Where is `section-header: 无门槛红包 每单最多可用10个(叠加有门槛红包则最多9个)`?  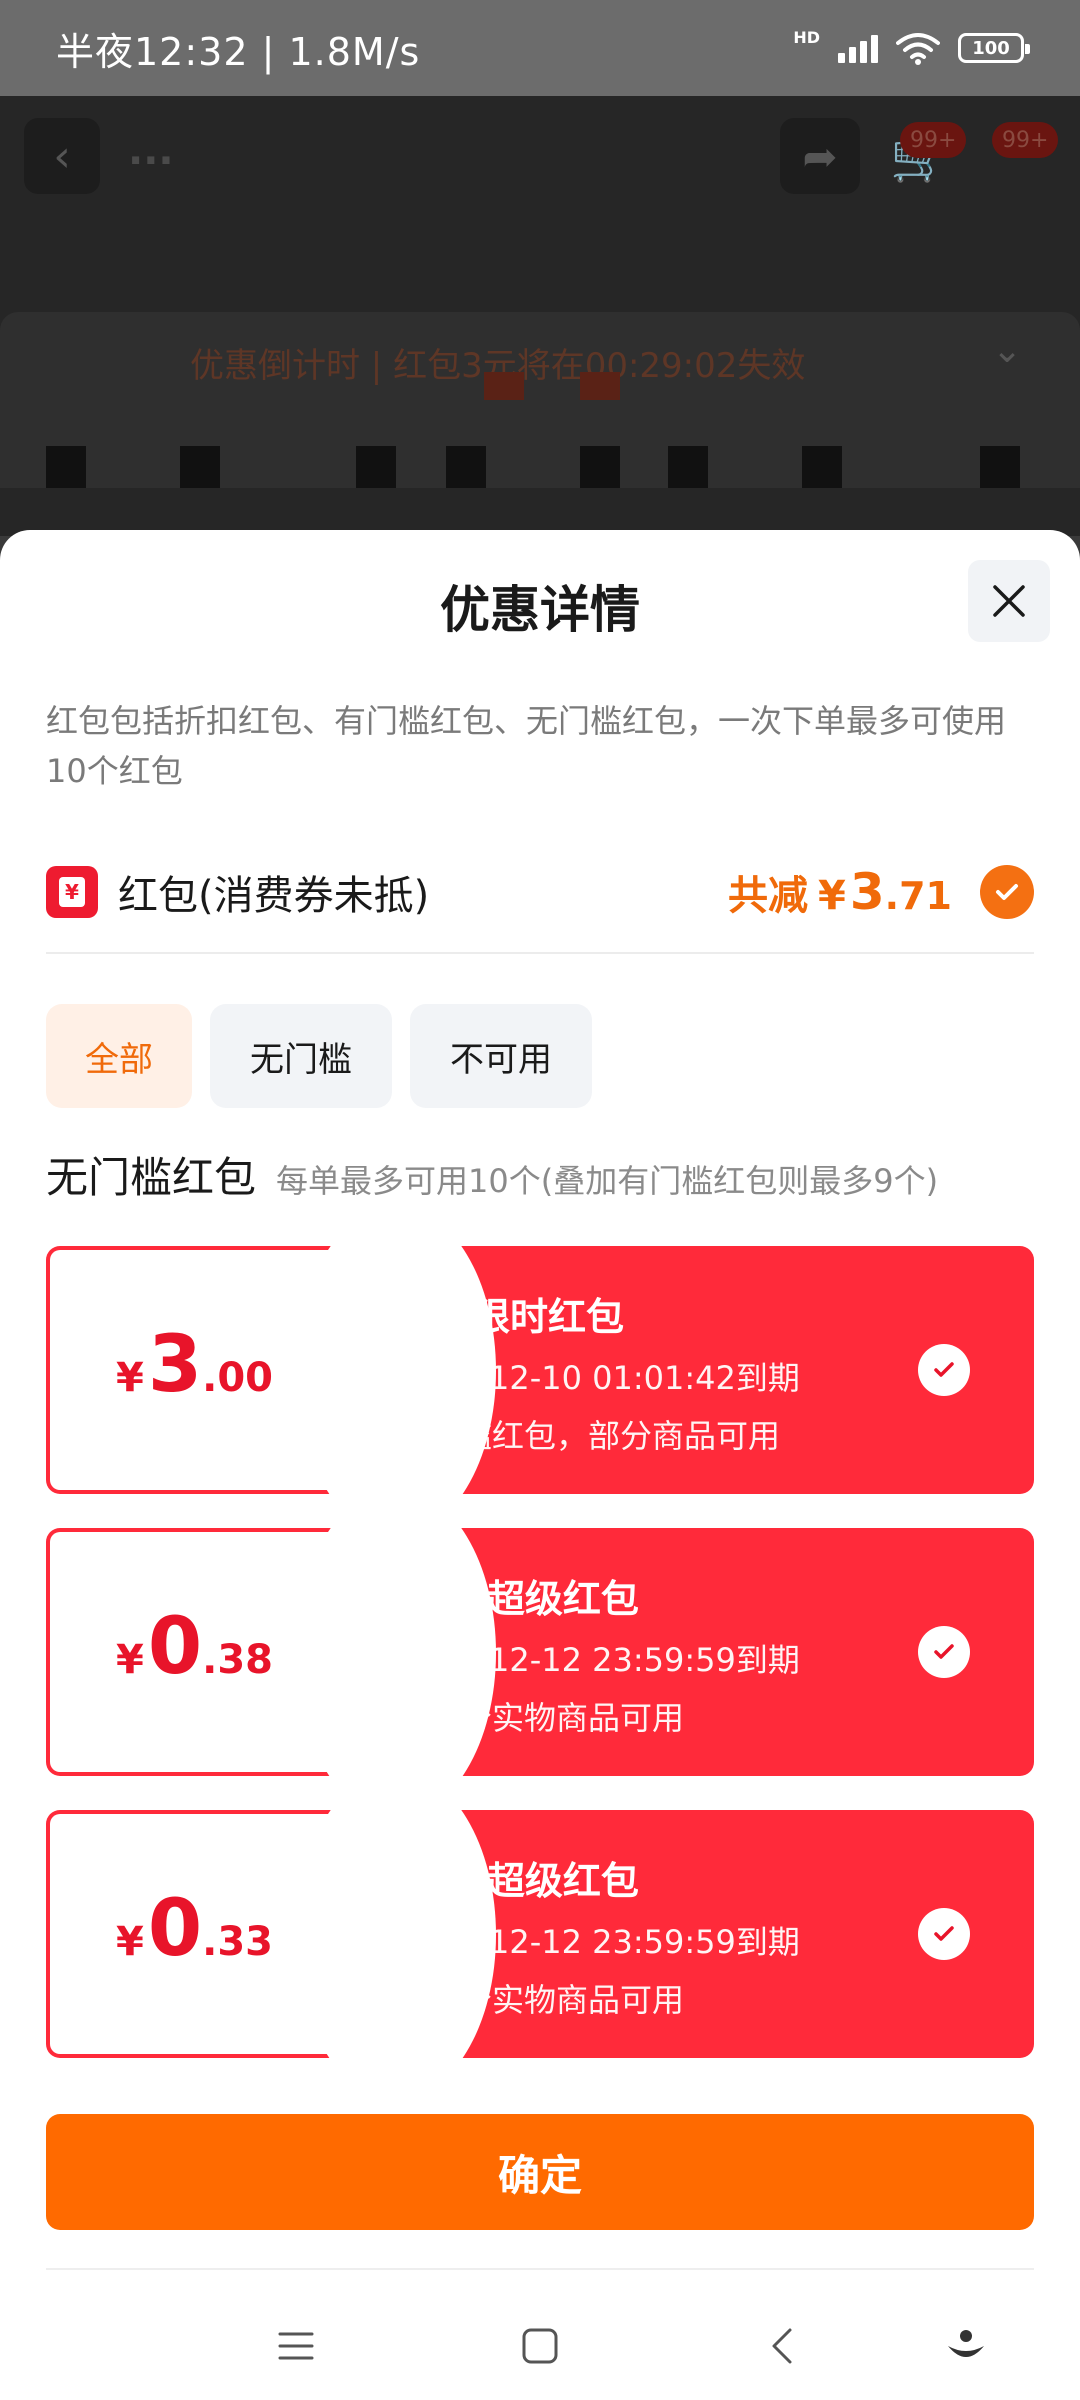
section-header: 无门槛红包 每单最多可用10个(叠加有门槛红包则最多9个) is located at coordinates (546, 1174).